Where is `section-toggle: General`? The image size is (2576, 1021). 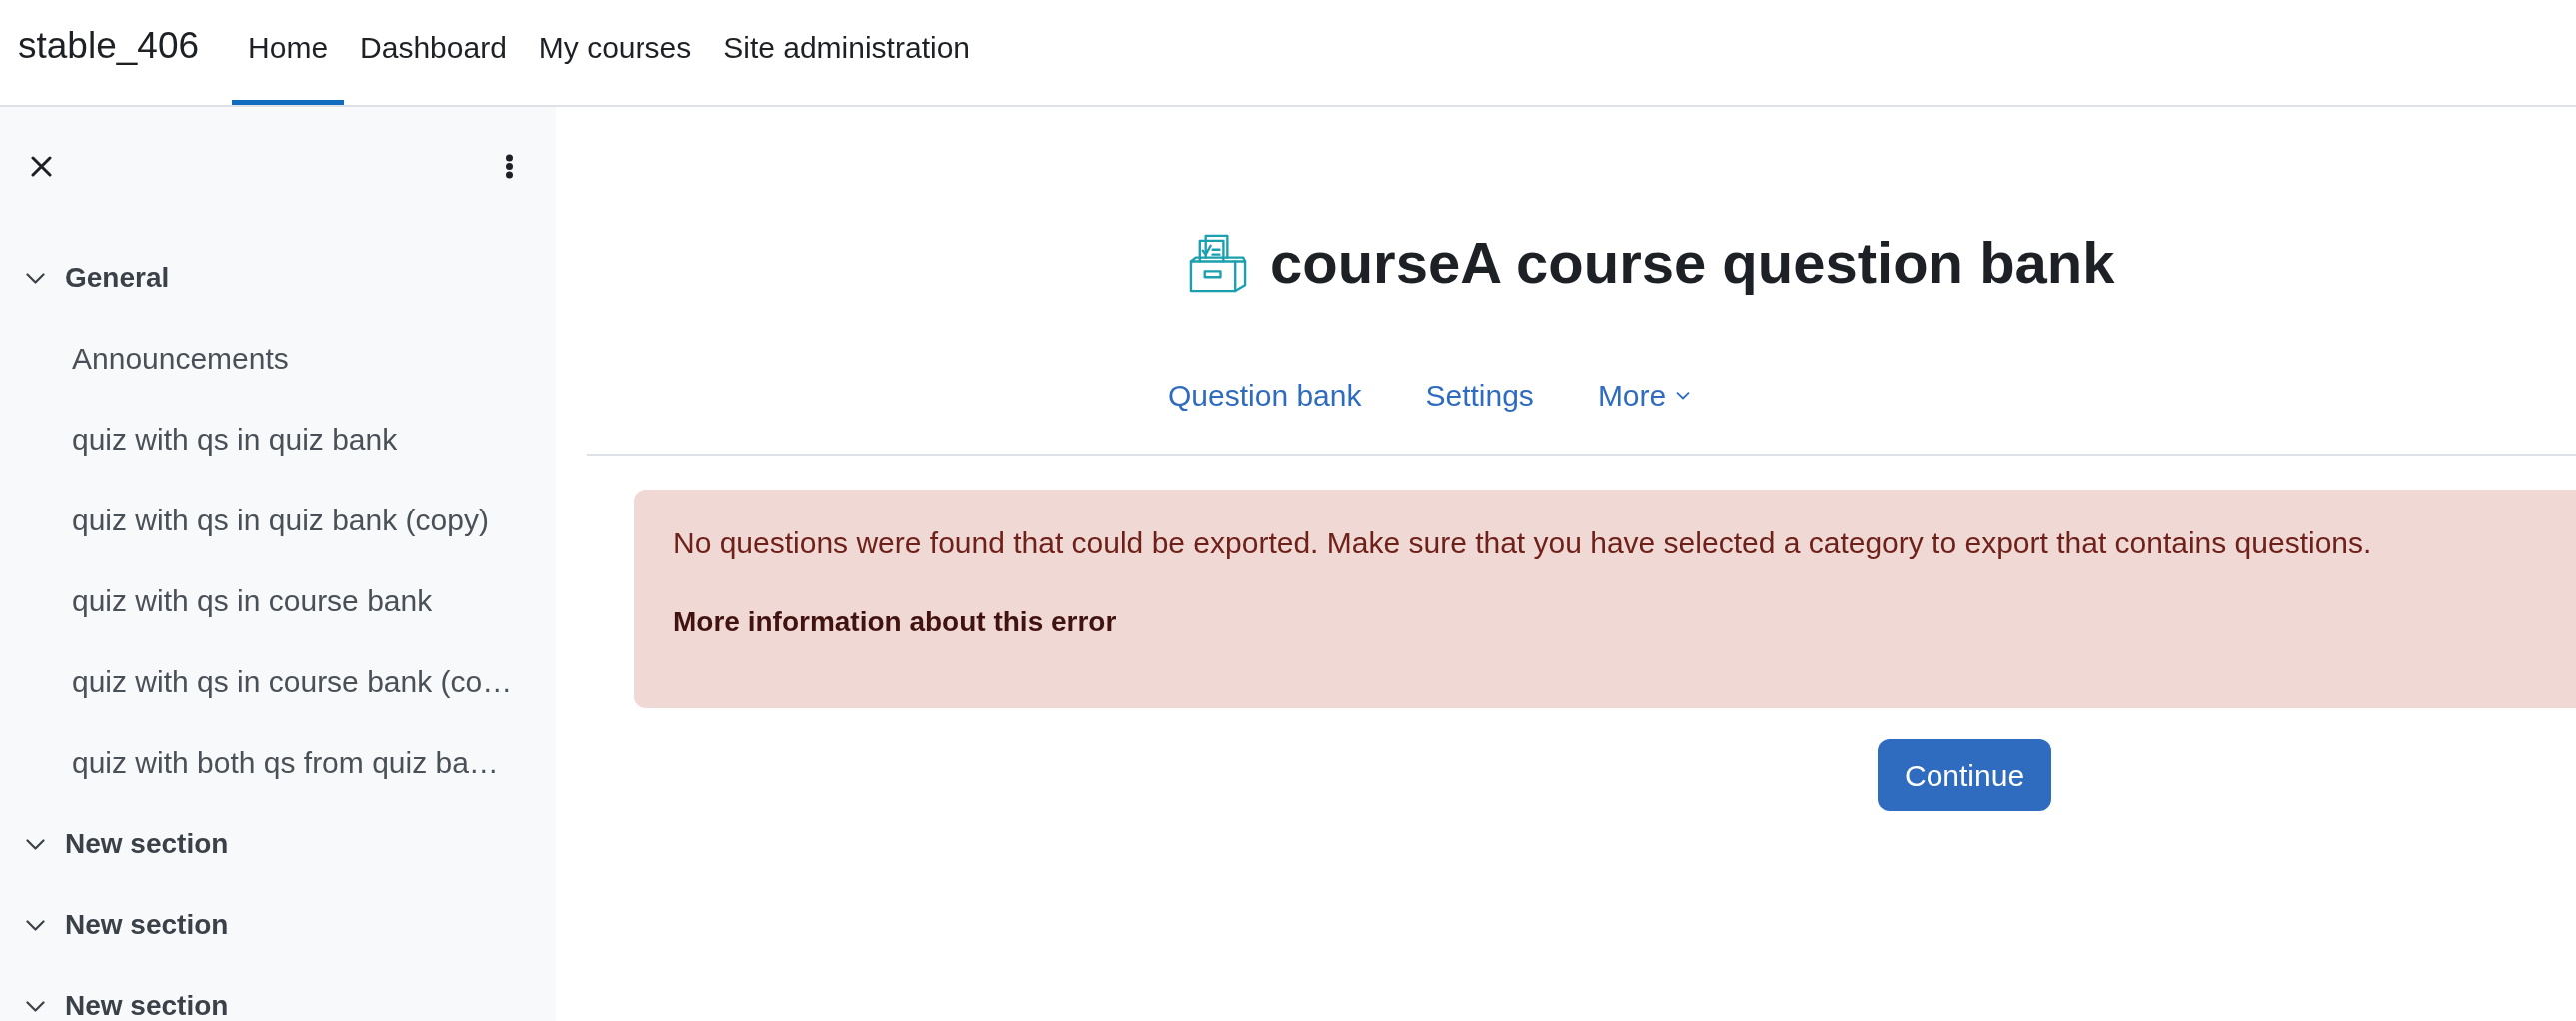
section-toggle: General is located at coordinates (278, 278).